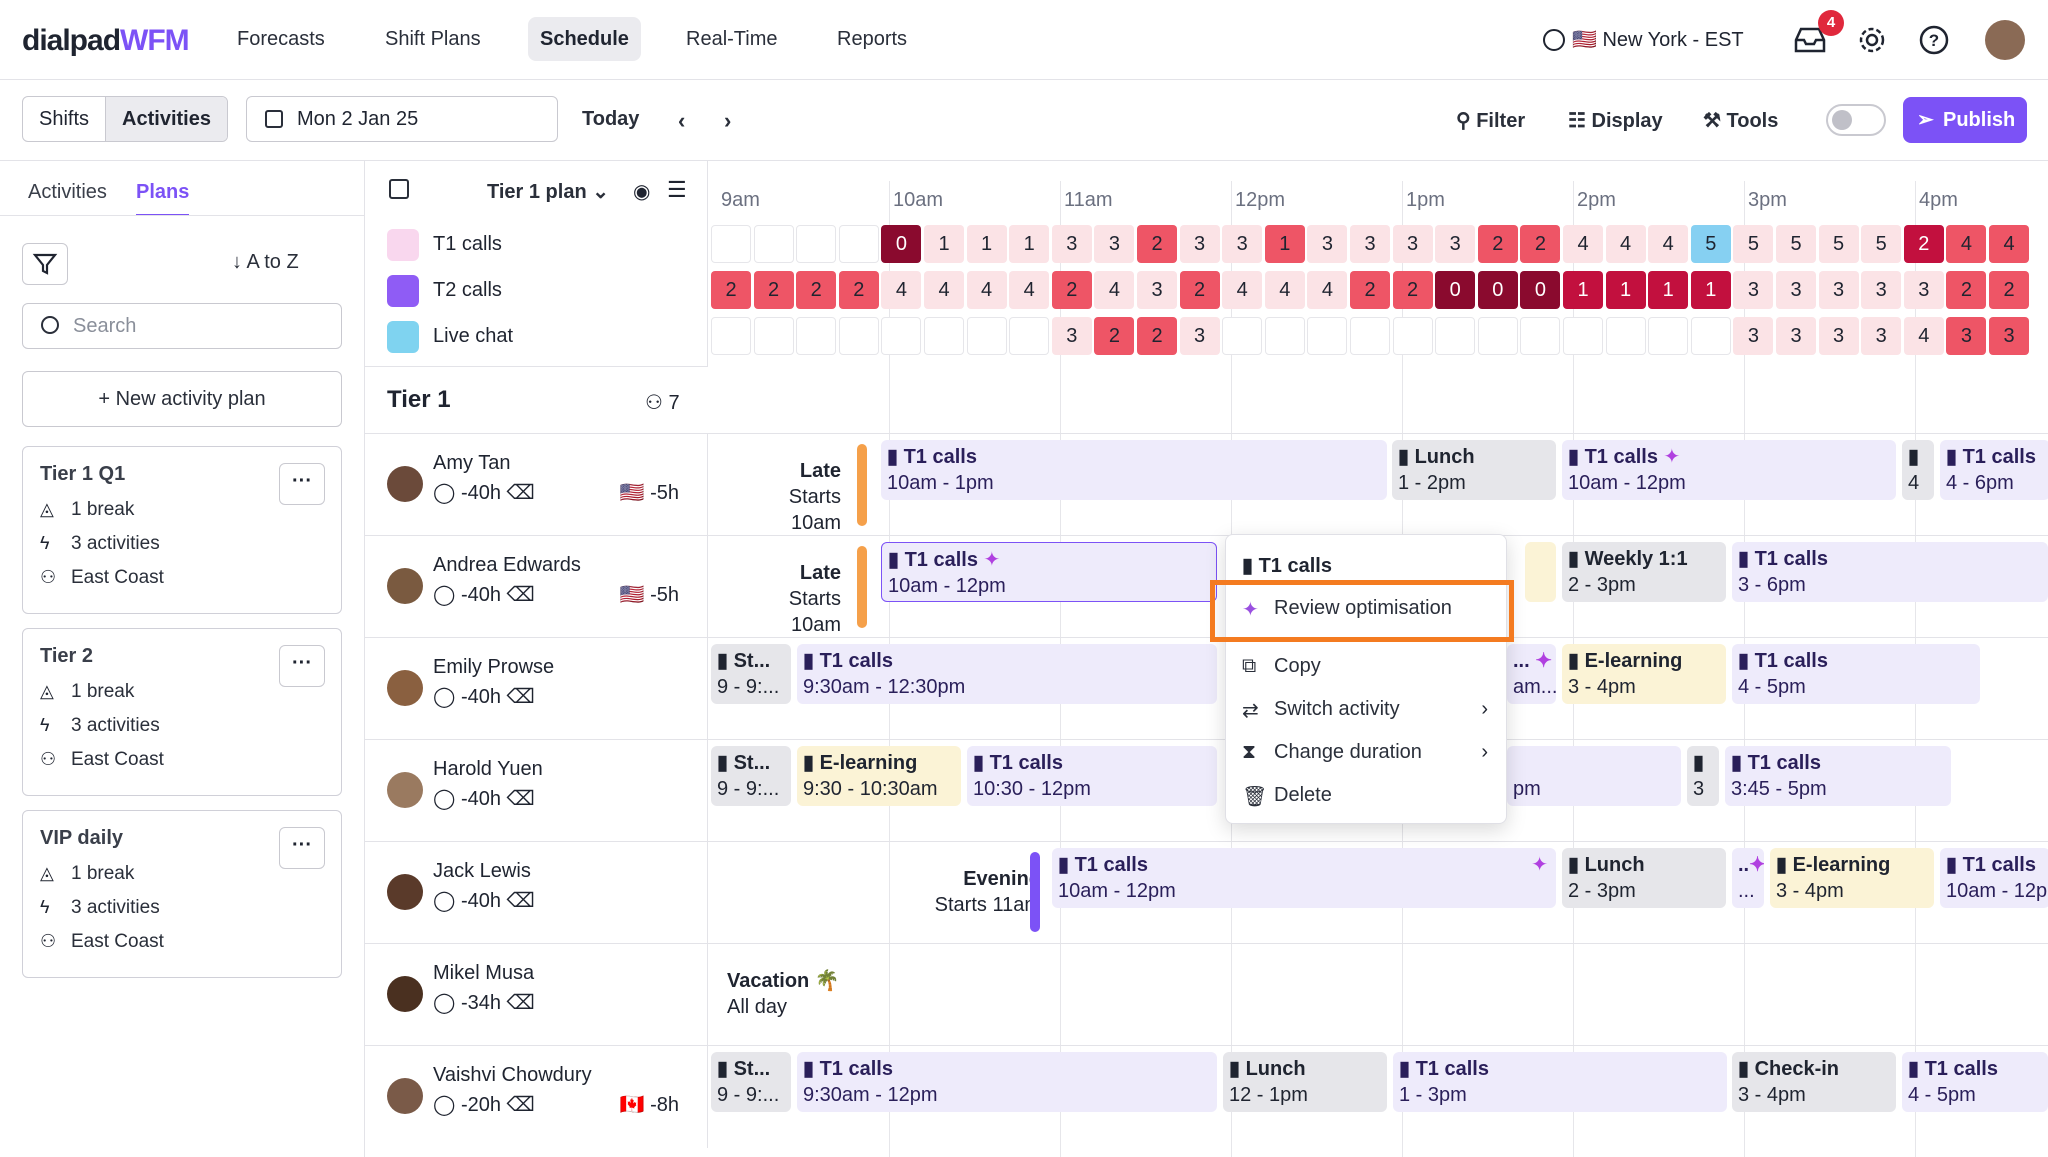  Describe the element at coordinates (281, 39) in the screenshot. I see `nav-tab-forecasts: Forecasts` at that location.